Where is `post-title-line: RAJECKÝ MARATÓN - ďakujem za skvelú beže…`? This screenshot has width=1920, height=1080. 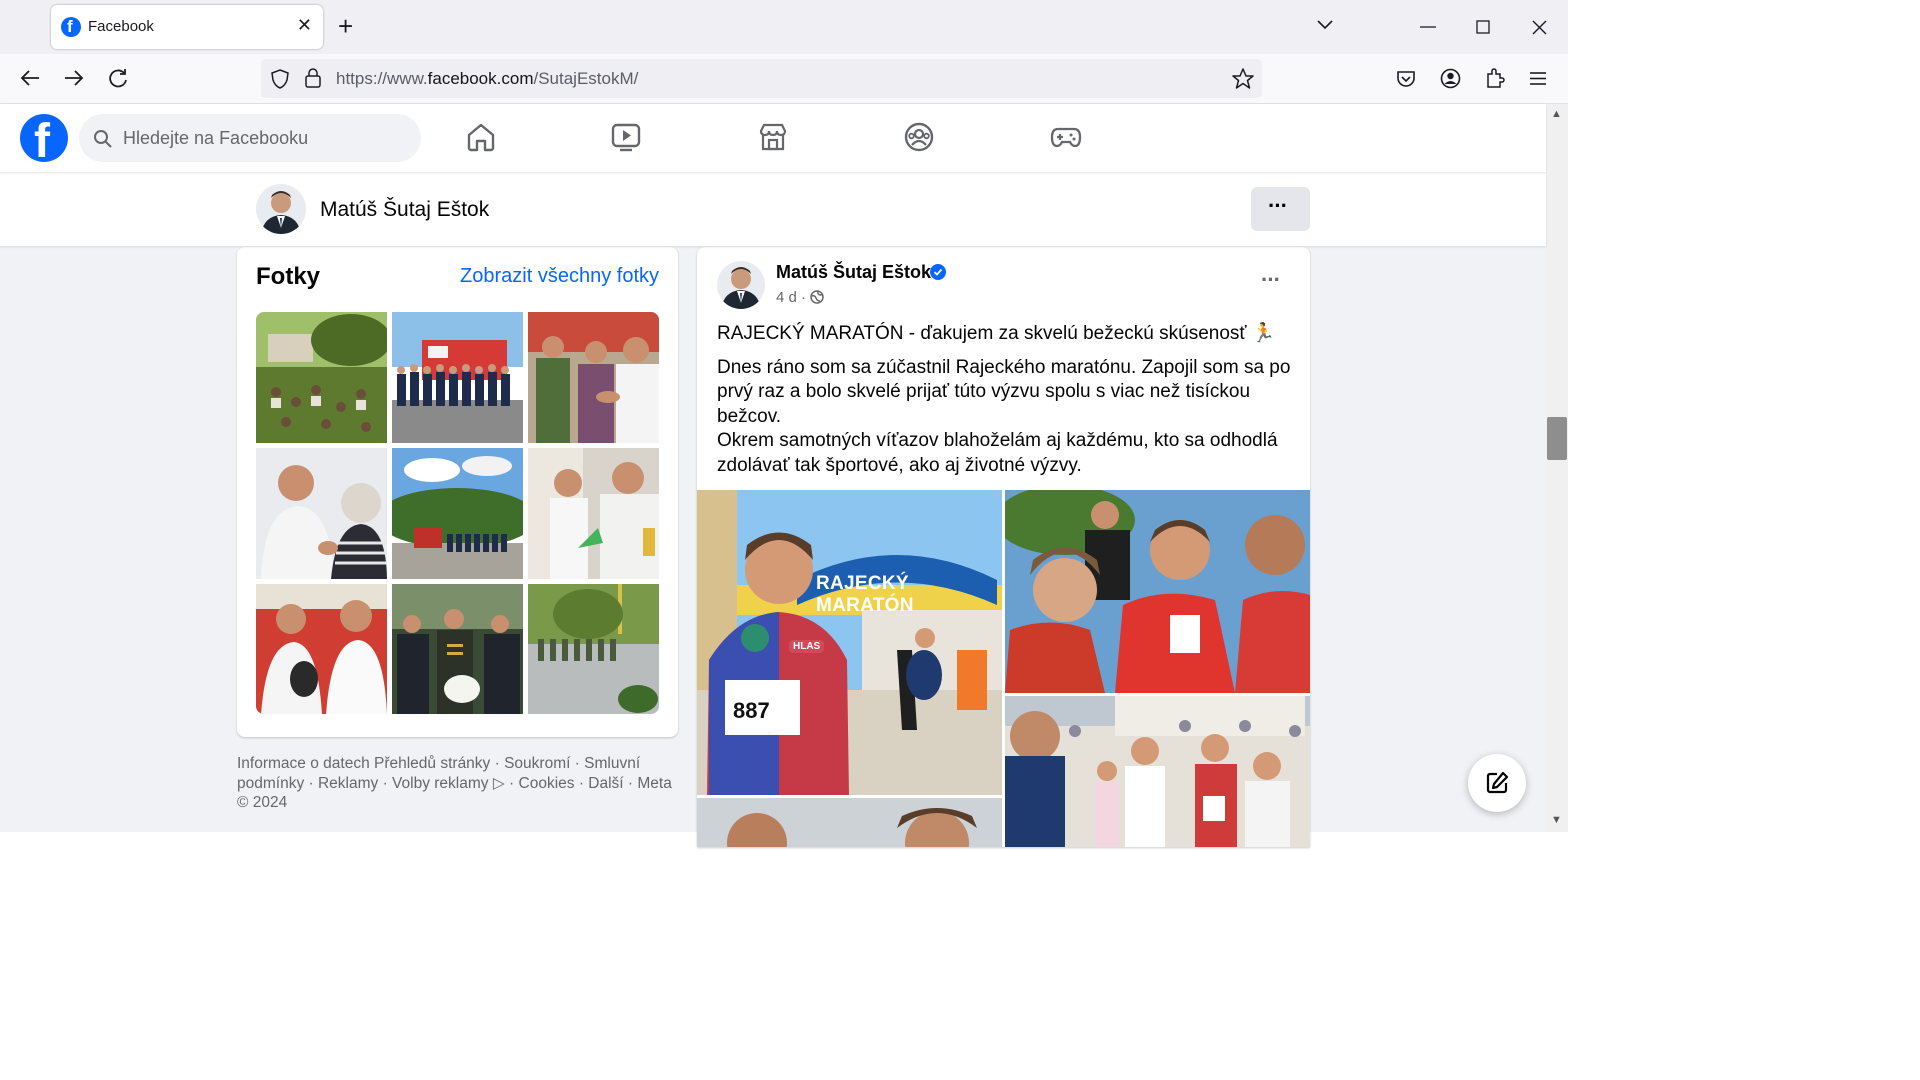 post-title-line: RAJECKÝ MARATÓN - ďakujem za skvelú beže… is located at coordinates (996, 333).